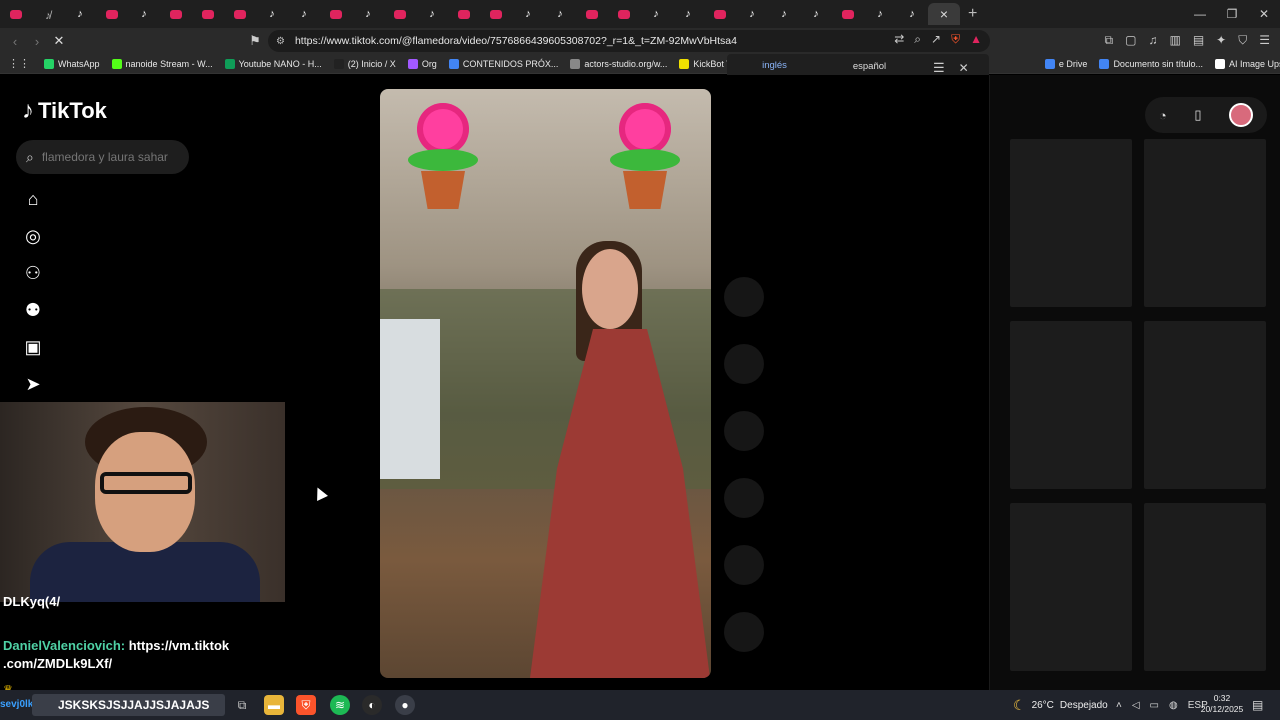 The width and height of the screenshot is (1280, 720). Describe the element at coordinates (1242, 40) in the screenshot. I see `vpn-icon: ⛉` at that location.